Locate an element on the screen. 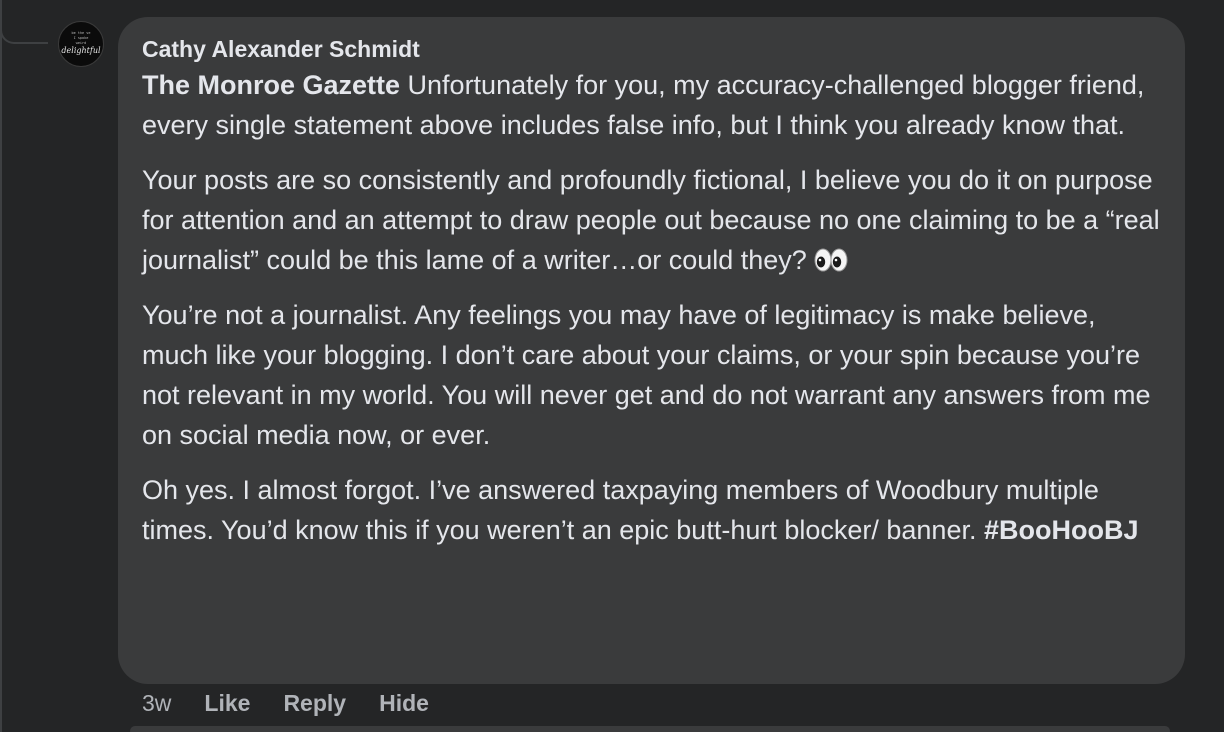 The width and height of the screenshot is (1224, 732). hashtag-link: #BooHooBJ is located at coordinates (1061, 530).